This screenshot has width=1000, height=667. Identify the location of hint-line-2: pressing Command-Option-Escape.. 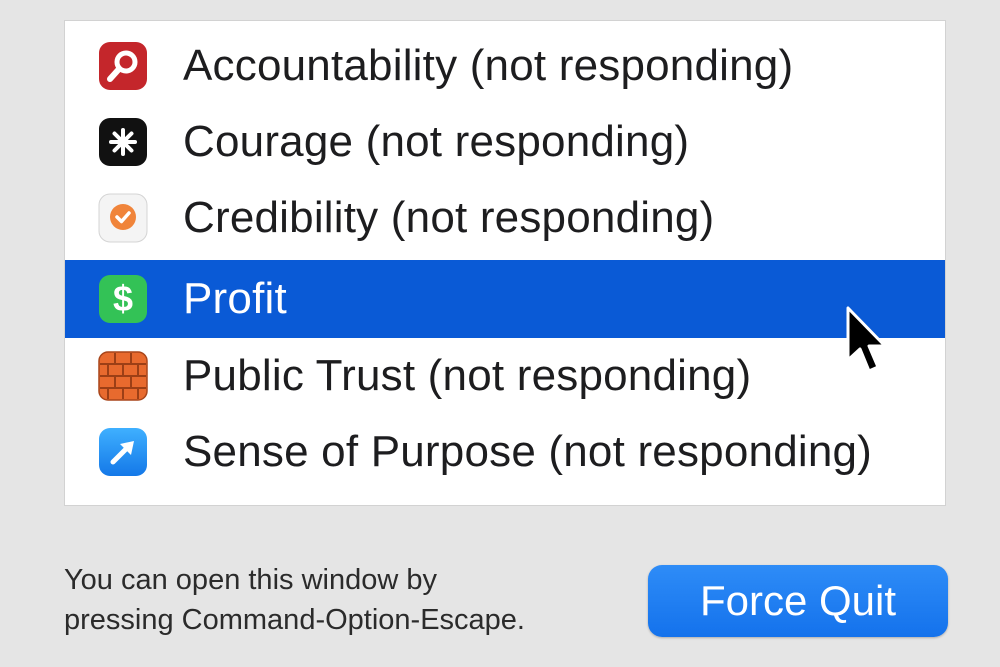
(294, 620).